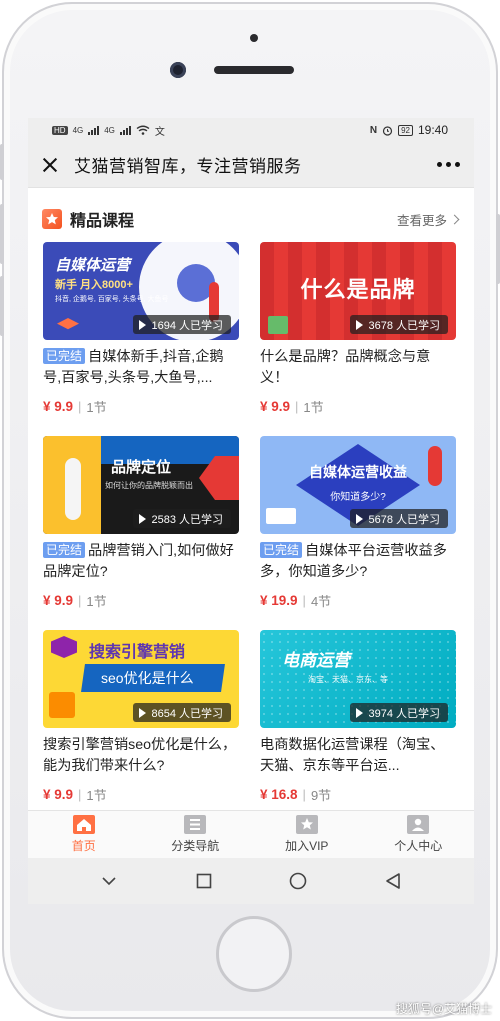  What do you see at coordinates (307, 834) in the screenshot?
I see `tab-vip: 加入VIP` at bounding box center [307, 834].